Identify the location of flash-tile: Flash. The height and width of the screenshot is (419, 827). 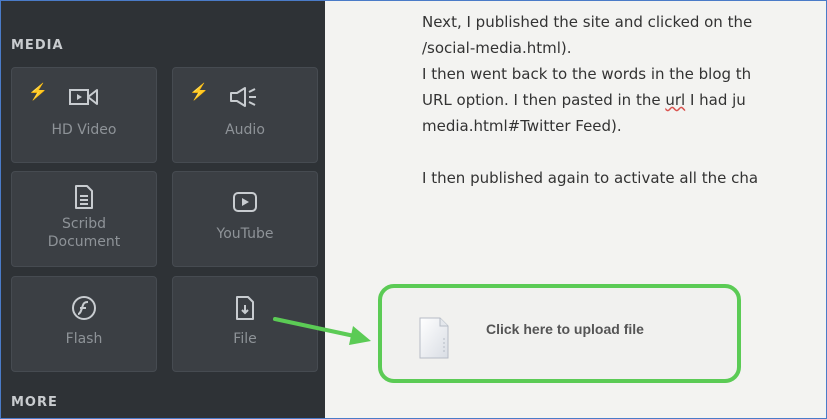
(84, 324).